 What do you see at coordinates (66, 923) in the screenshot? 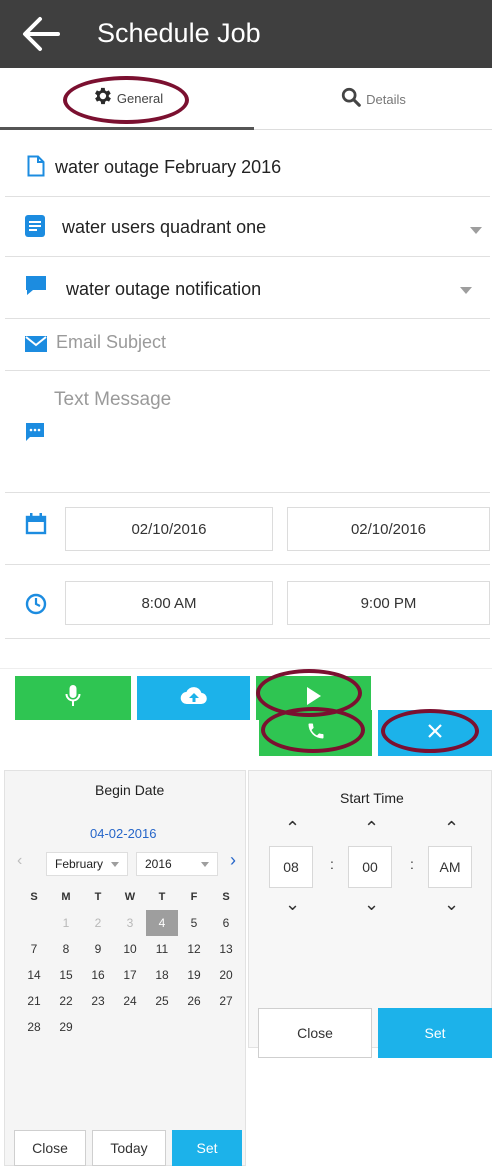
I see `calendar-day: 1` at bounding box center [66, 923].